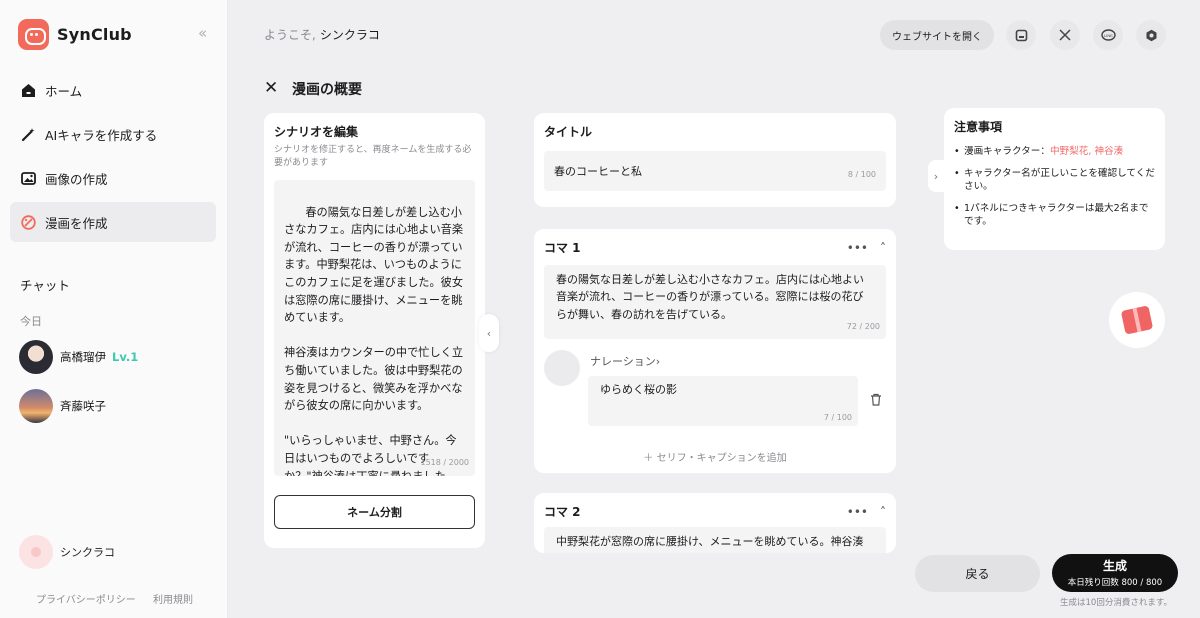  What do you see at coordinates (1007, 151) in the screenshot?
I see `note-text: 漫画キャラクター：` at bounding box center [1007, 151].